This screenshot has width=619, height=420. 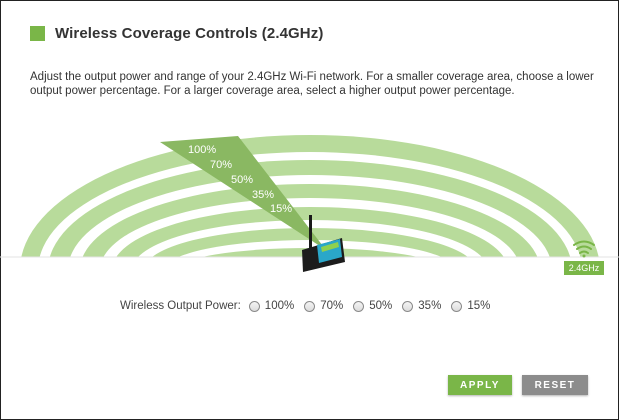 I want to click on power-option-label: 15%, so click(x=479, y=306).